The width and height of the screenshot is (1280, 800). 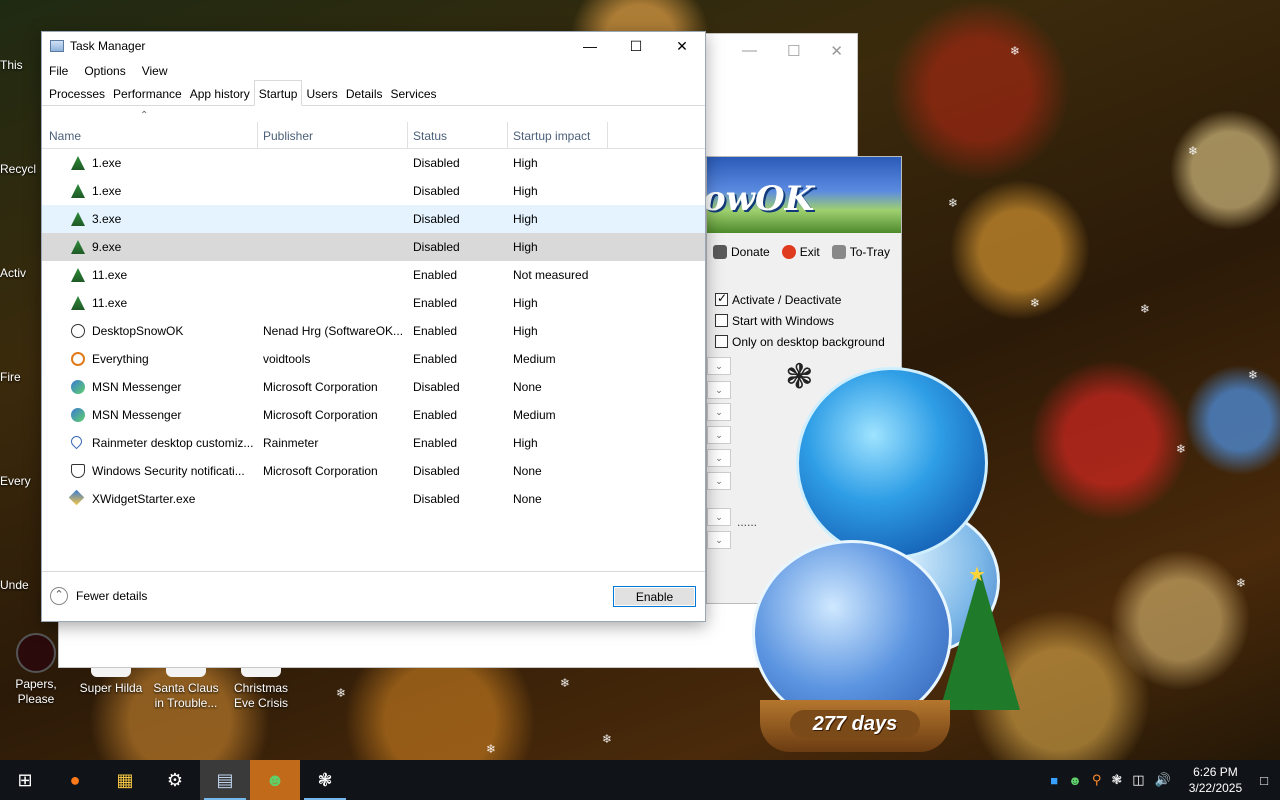 I want to click on desktop-icon-label: Christmas Eve Crisis, so click(x=260, y=695).